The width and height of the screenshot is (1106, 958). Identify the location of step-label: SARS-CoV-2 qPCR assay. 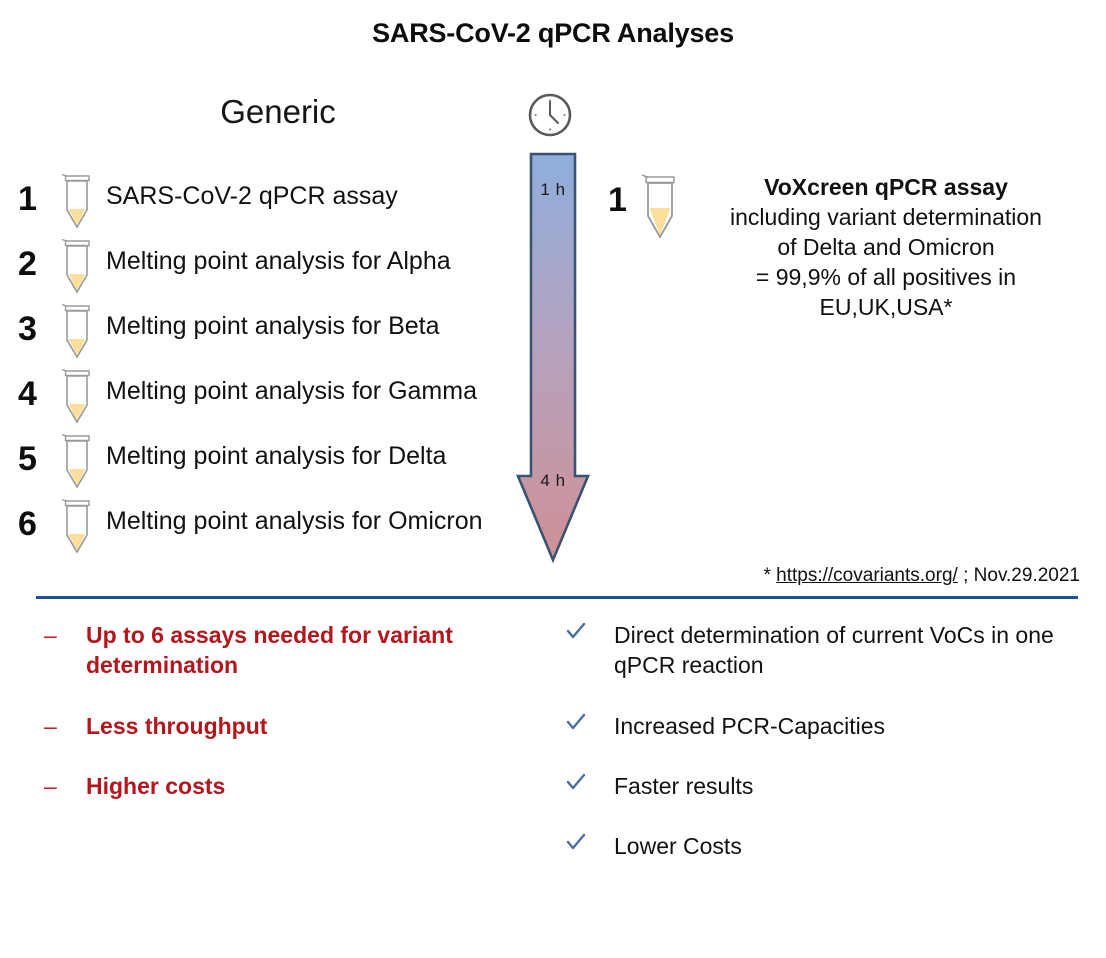
(252, 196).